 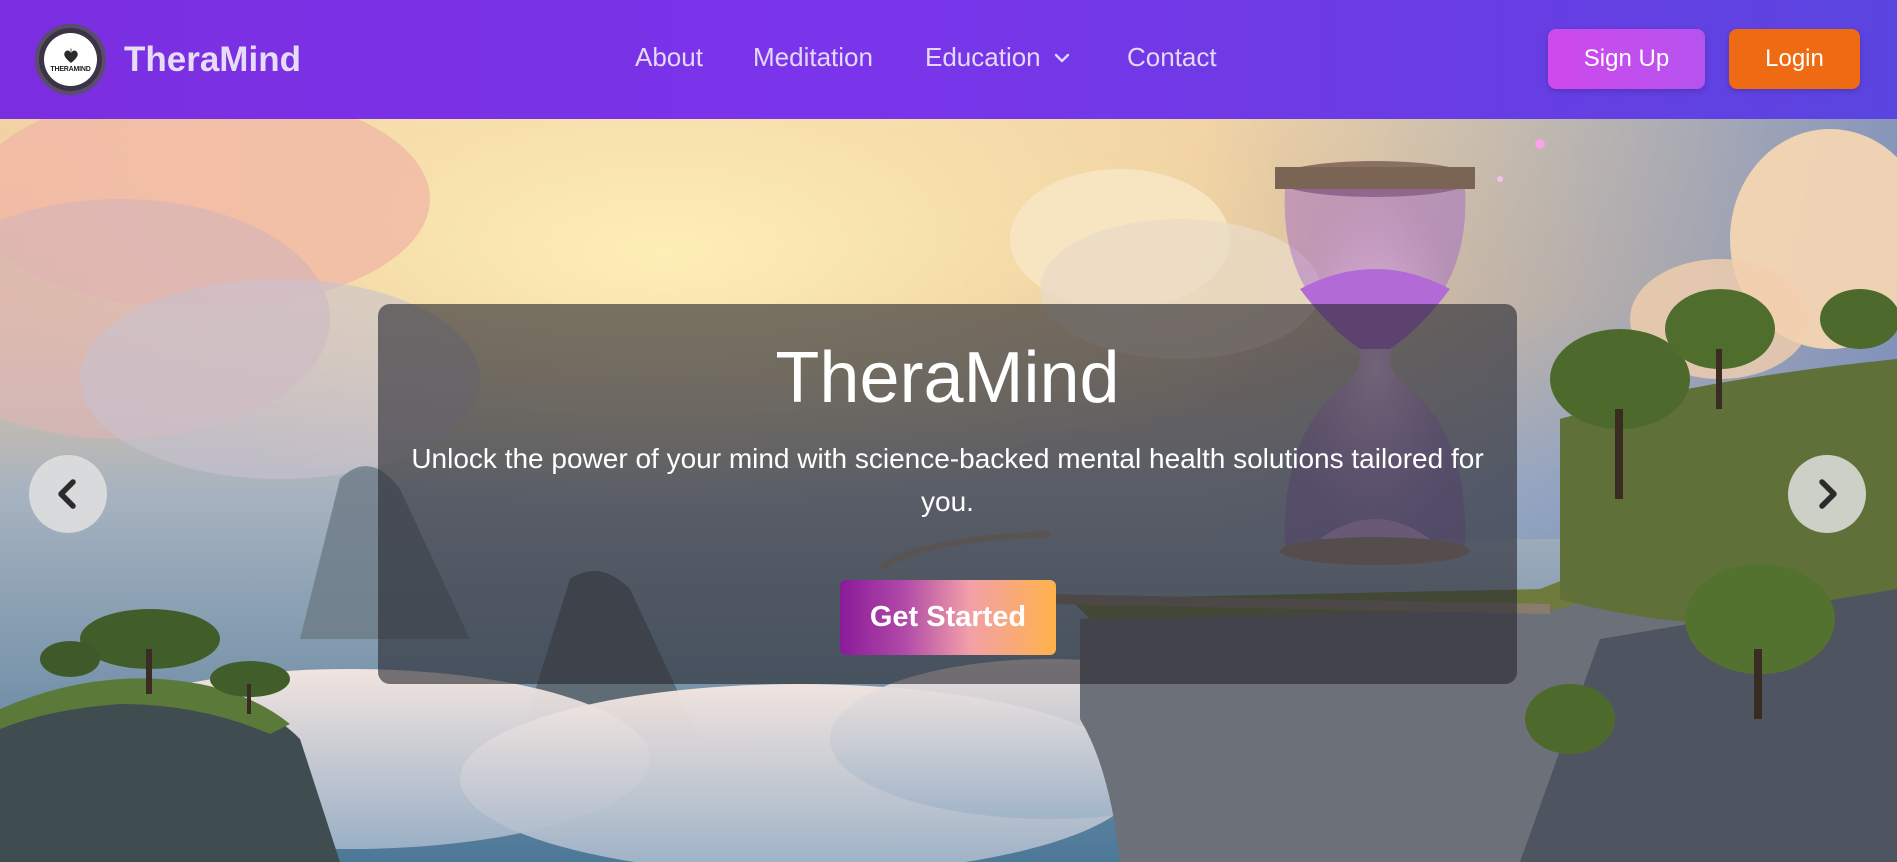 What do you see at coordinates (1172, 57) in the screenshot?
I see `nav-contact: Contact` at bounding box center [1172, 57].